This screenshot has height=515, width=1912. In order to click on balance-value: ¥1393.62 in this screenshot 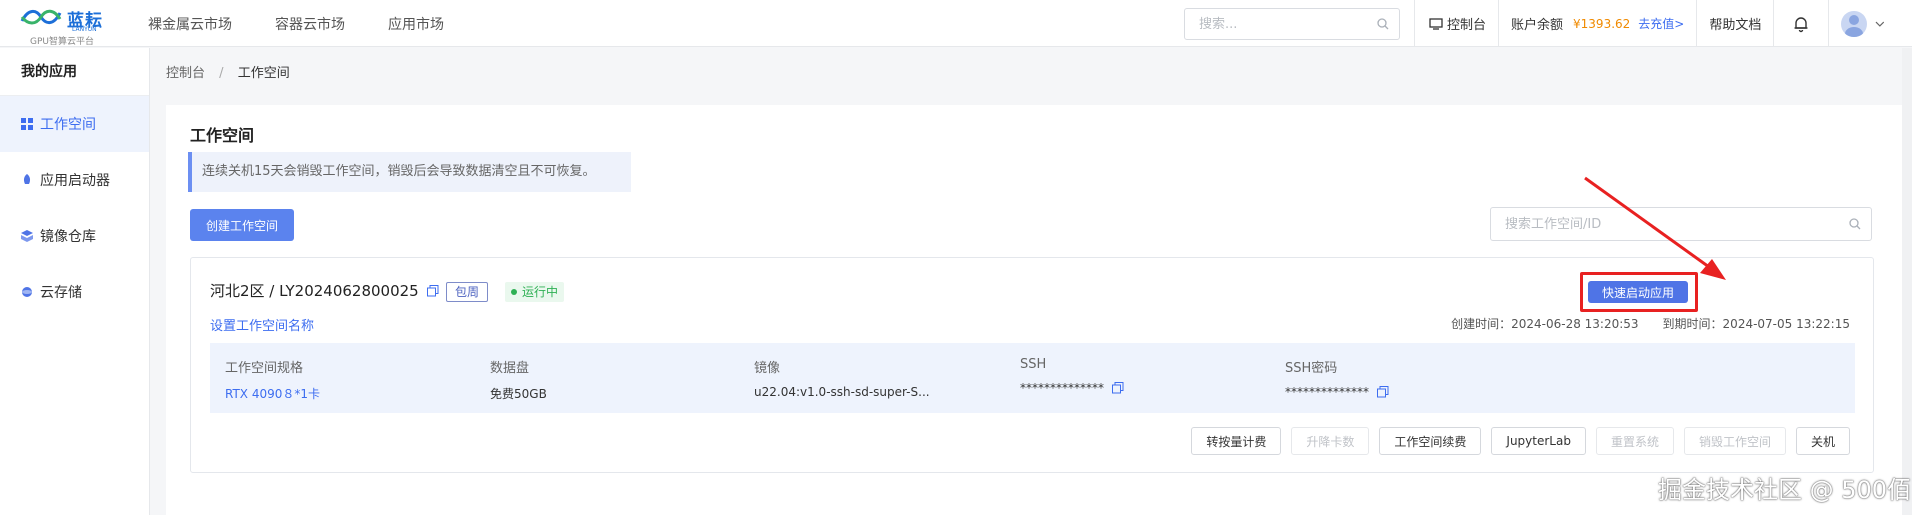, I will do `click(1602, 23)`.